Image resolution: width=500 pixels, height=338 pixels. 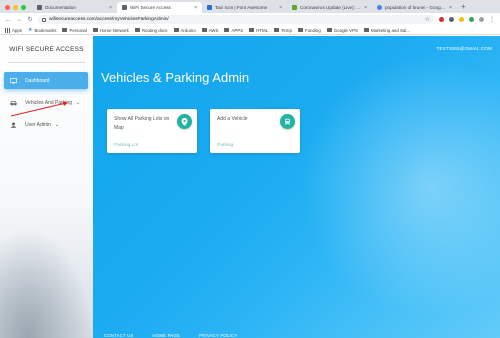 I want to click on browser-tab: Coronavirus Update (Live): 1,6... ×, so click(x=329, y=7).